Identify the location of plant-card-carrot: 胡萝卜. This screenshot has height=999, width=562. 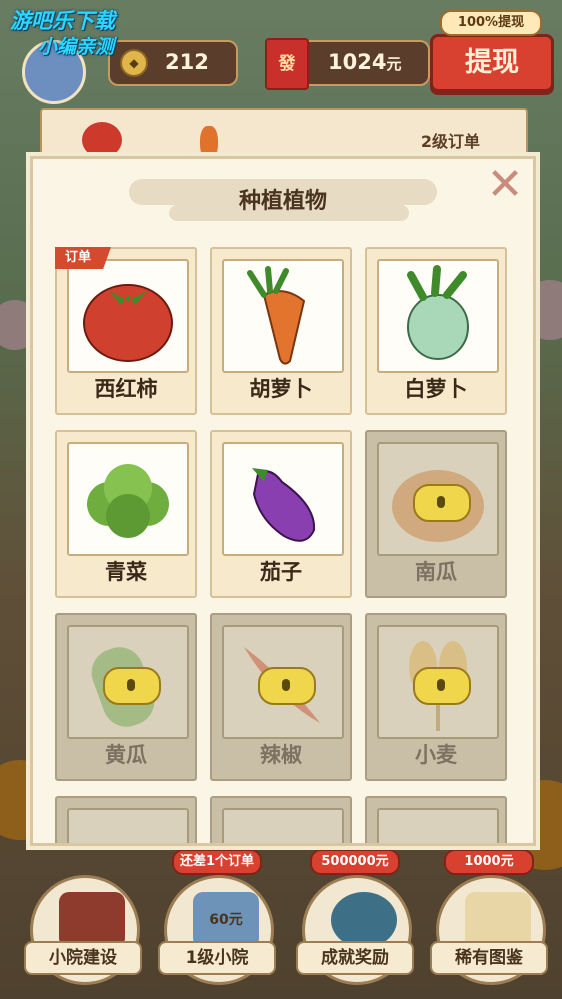
(281, 331).